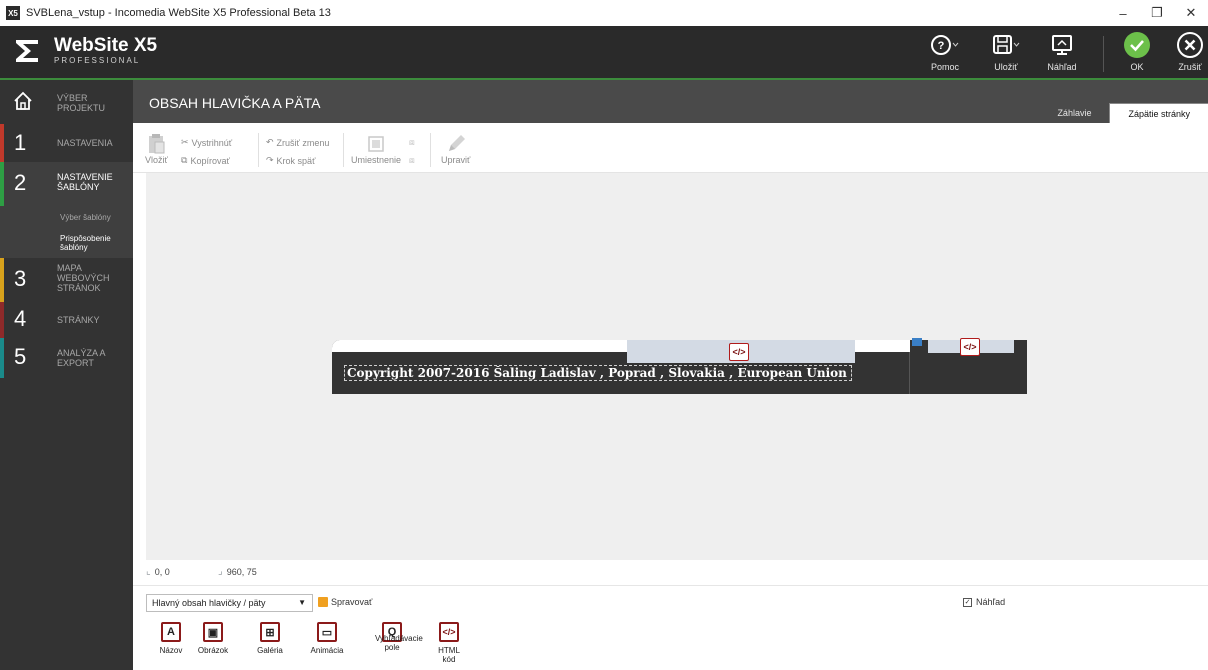  Describe the element at coordinates (270, 650) in the screenshot. I see `object-label: Galéria` at that location.